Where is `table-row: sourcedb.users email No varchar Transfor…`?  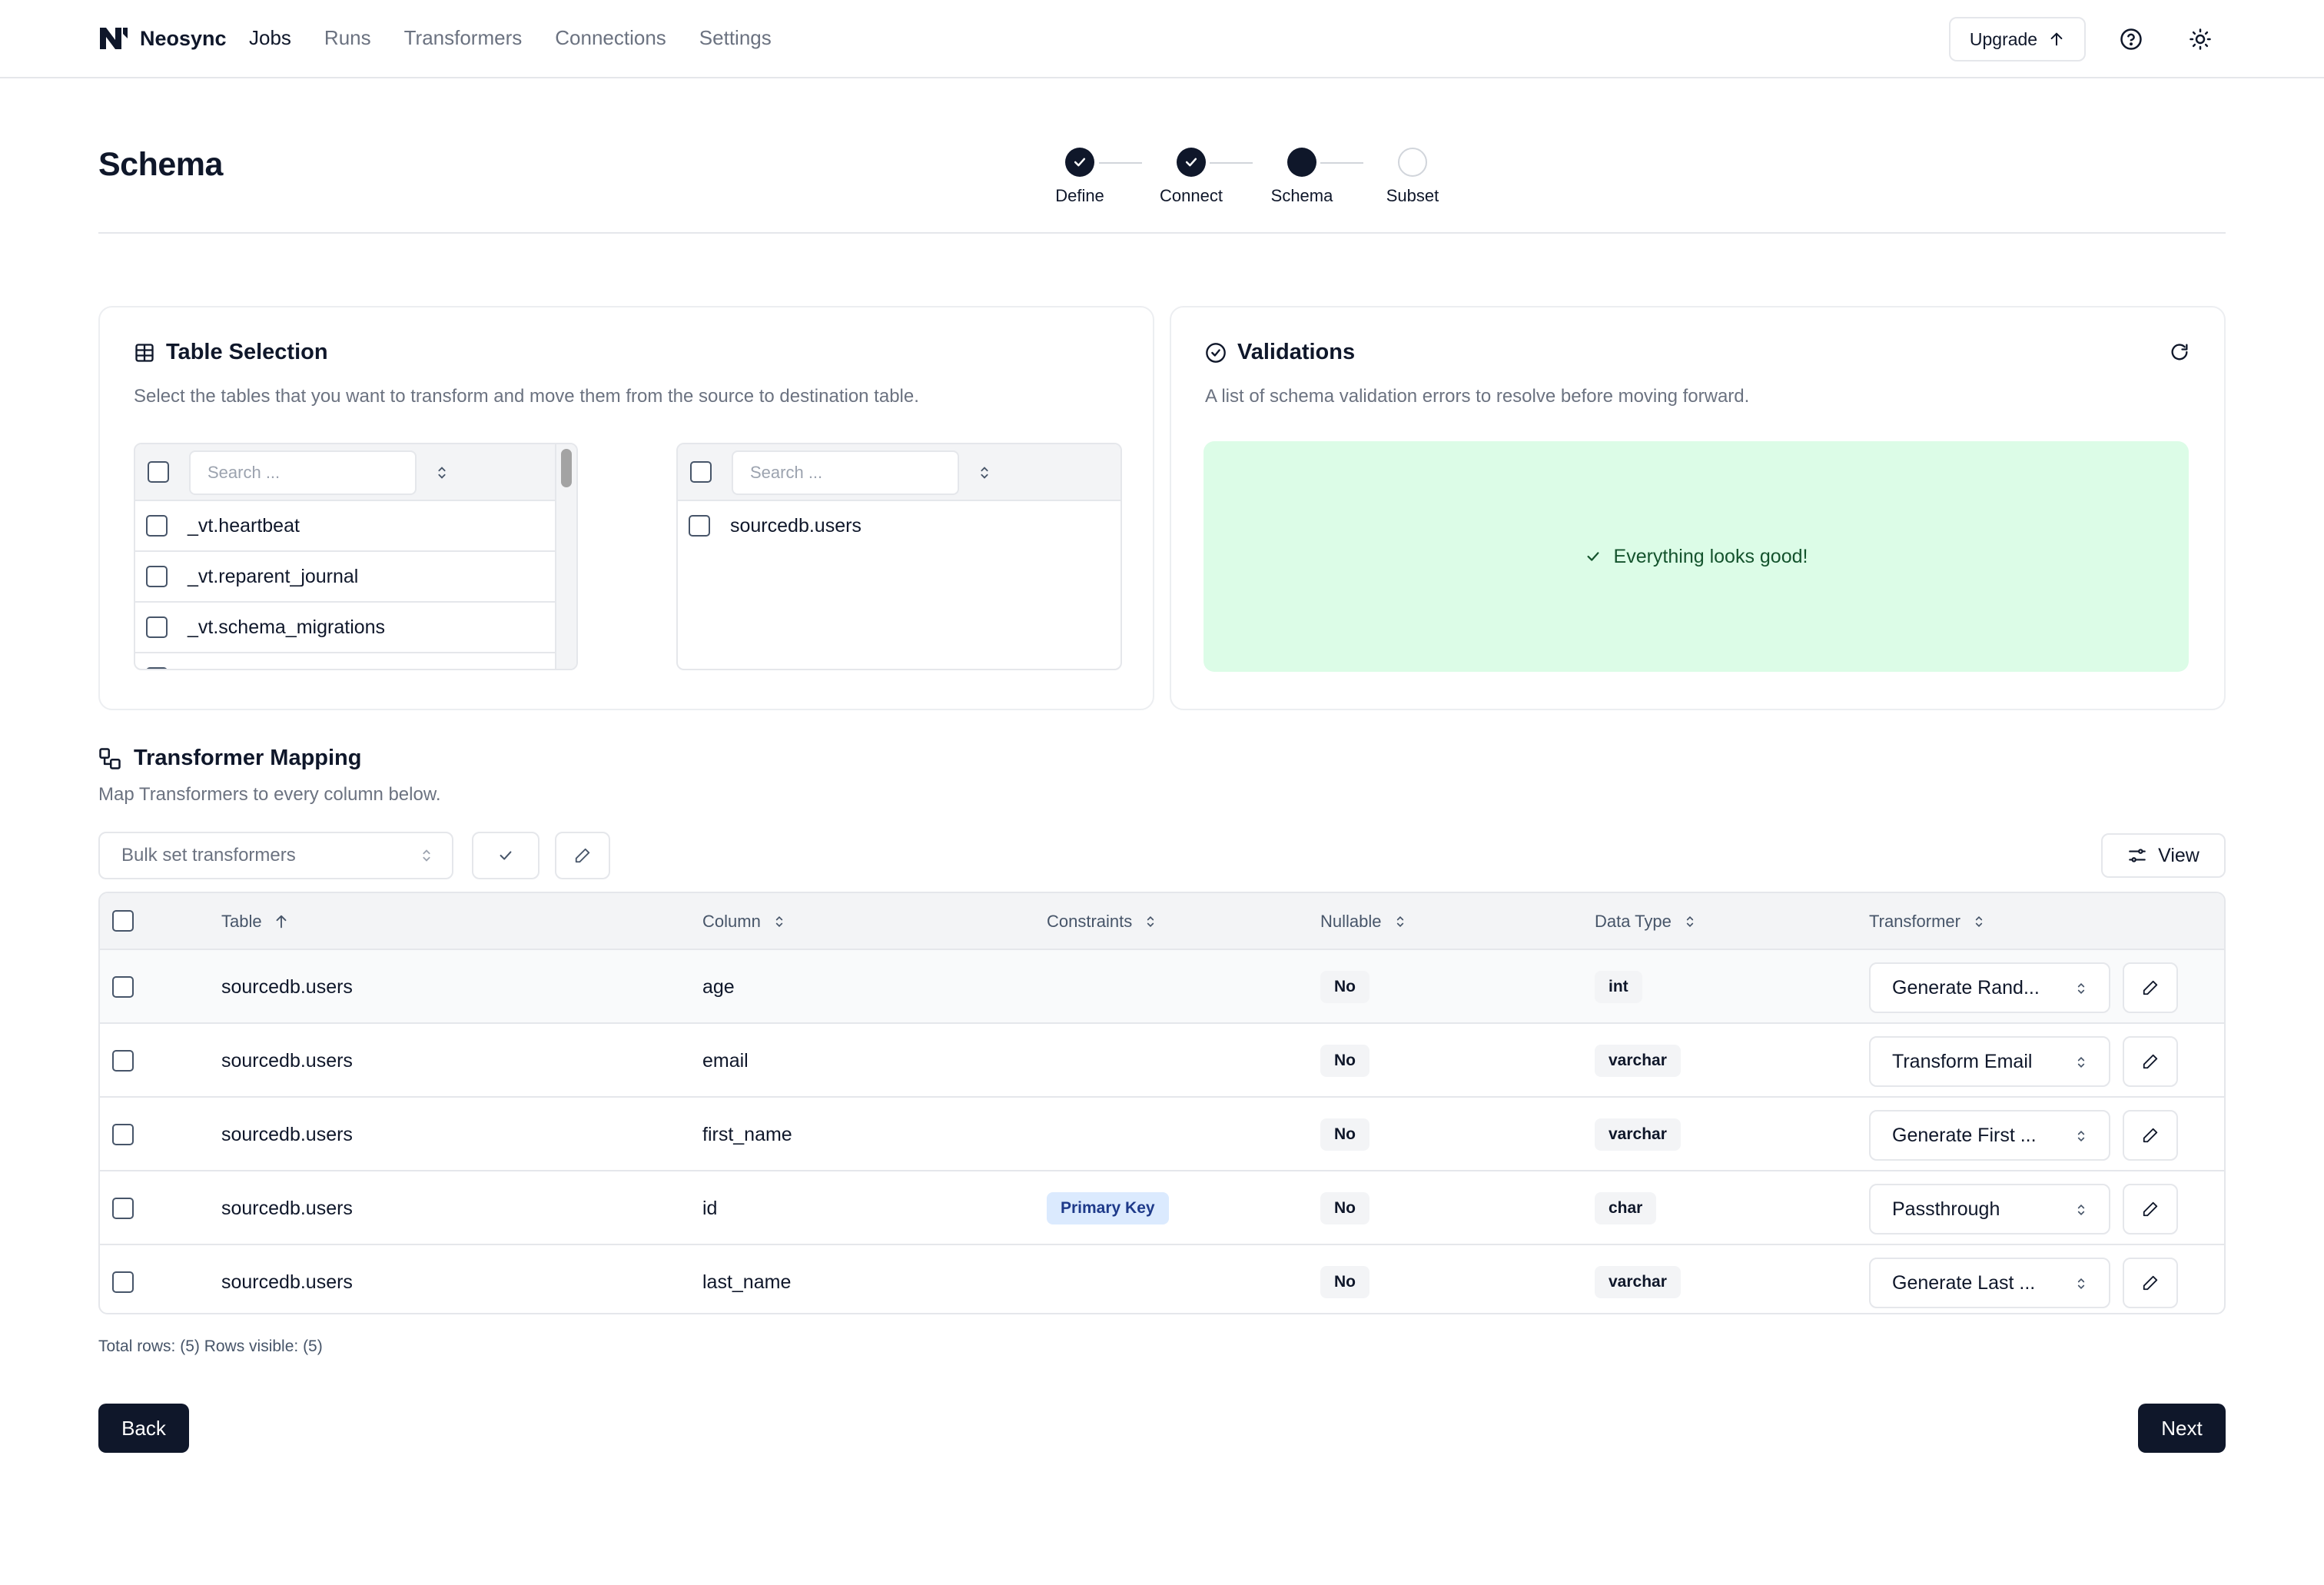 table-row: sourcedb.users email No varchar Transfor… is located at coordinates (1162, 1061).